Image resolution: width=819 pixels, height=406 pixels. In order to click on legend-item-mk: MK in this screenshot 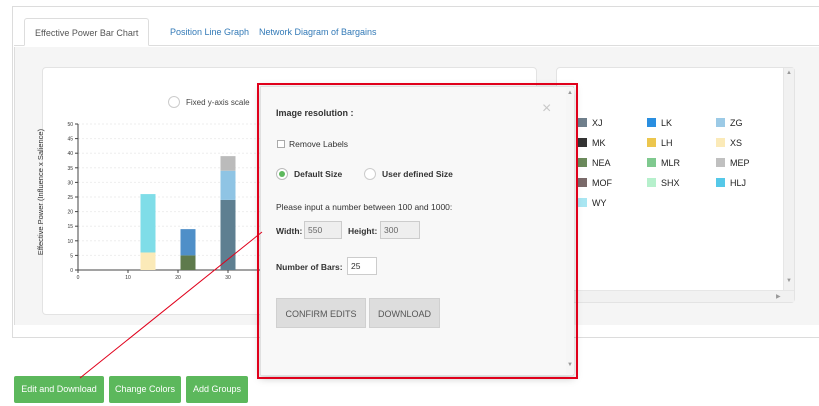, I will do `click(592, 143)`.